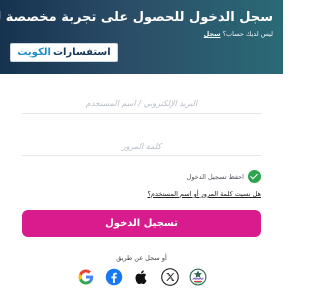 Image resolution: width=320 pixels, height=300 pixels. I want to click on password-field-underline, so click(141, 155).